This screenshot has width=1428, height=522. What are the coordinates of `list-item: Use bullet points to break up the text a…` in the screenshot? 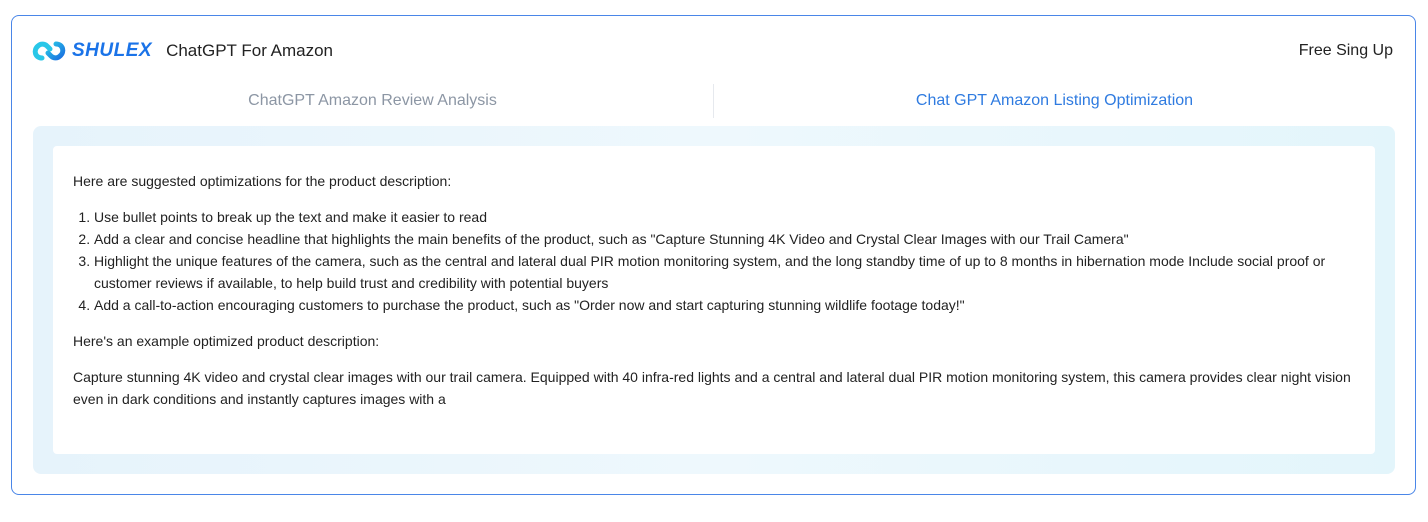 It's located at (724, 217).